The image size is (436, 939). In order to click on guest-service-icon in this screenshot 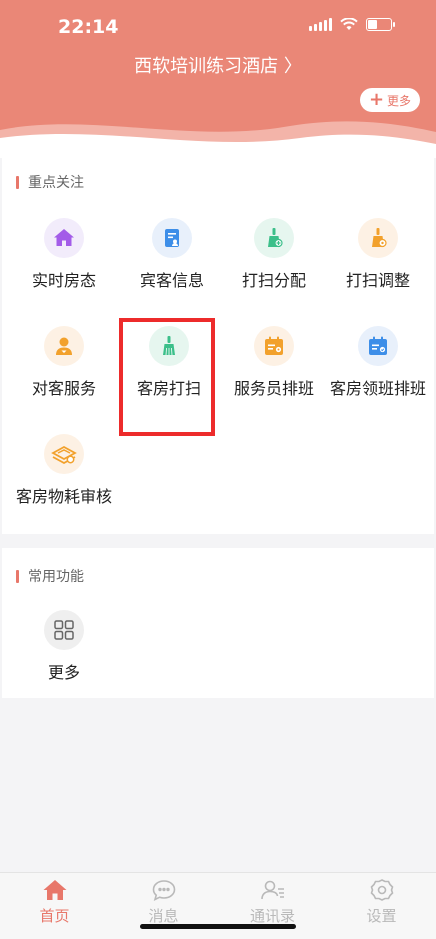, I will do `click(64, 346)`.